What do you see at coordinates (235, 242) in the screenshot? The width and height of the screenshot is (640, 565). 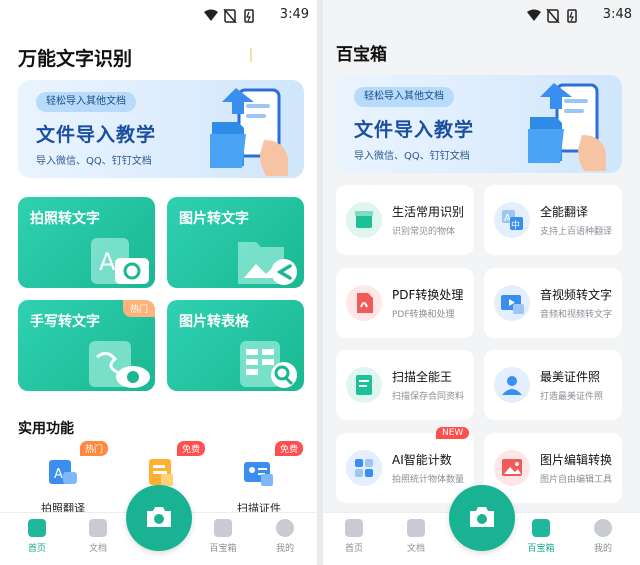 I see `image-to-text-card: 图片转文字` at bounding box center [235, 242].